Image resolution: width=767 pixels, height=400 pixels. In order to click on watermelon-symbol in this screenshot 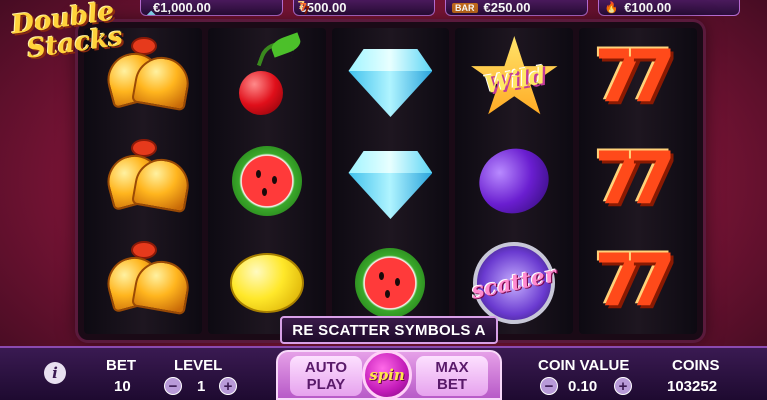, I will do `click(267, 181)`.